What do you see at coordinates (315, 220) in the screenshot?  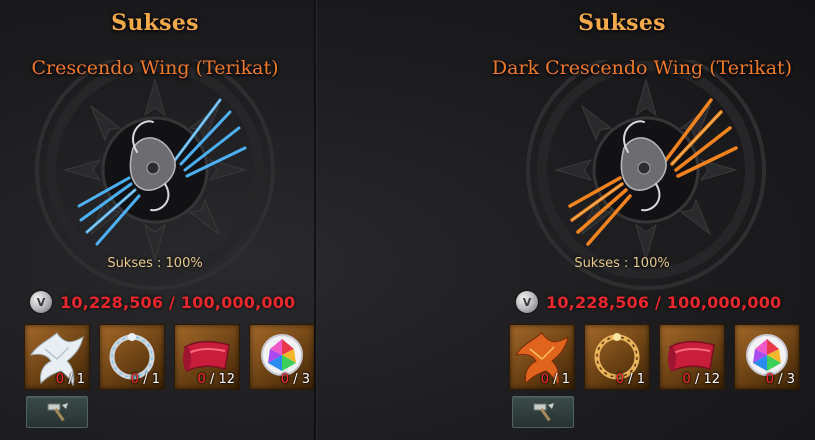 I see `panel-divider` at bounding box center [315, 220].